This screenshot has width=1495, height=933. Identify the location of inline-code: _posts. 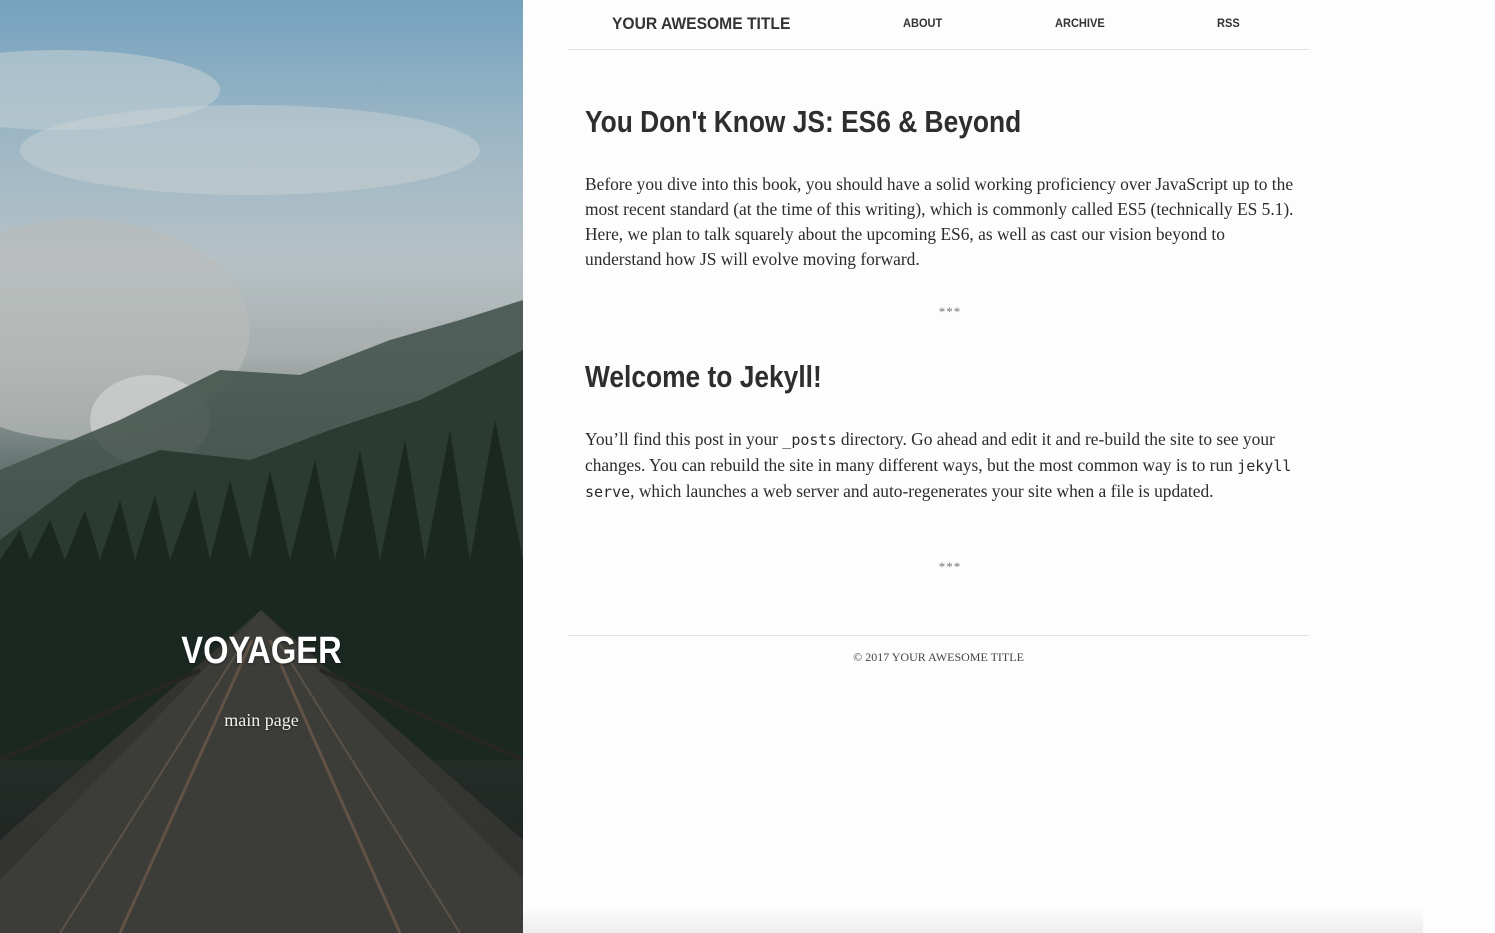
(809, 440).